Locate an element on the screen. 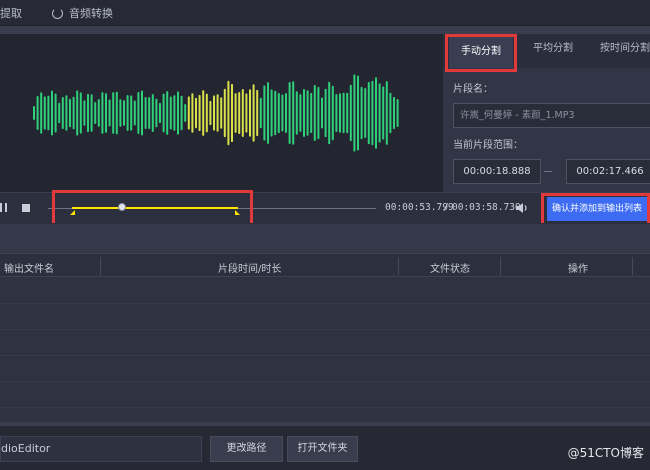 This screenshot has width=650, height=470. bottom-bar: dioEditor 更改路径 打开文件夹 @51CTO博客 is located at coordinates (325, 446).